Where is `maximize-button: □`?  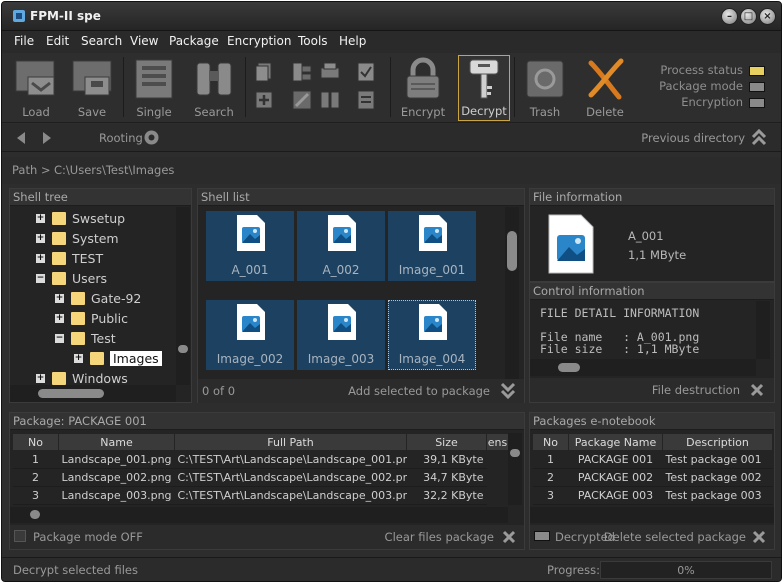 maximize-button: □ is located at coordinates (748, 16).